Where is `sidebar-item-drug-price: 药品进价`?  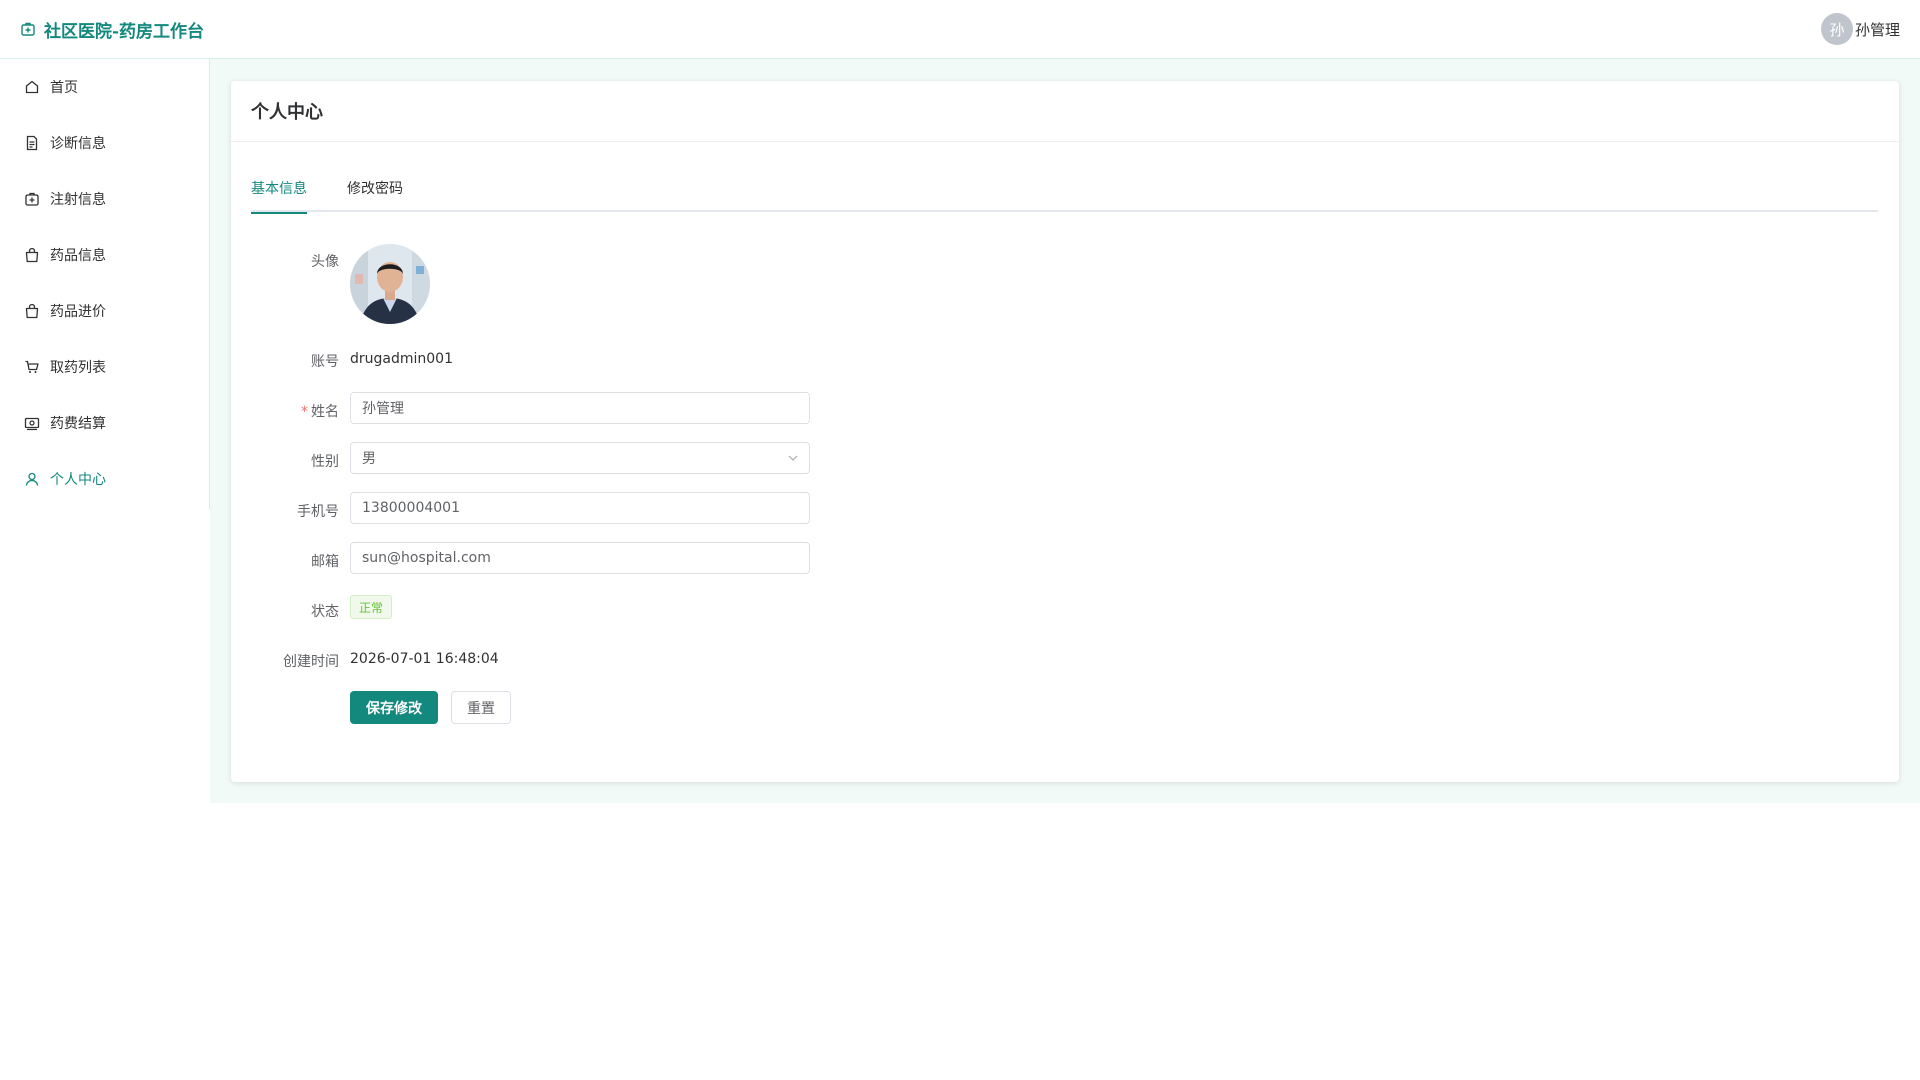
sidebar-item-drug-price: 药品进价 is located at coordinates (104, 311).